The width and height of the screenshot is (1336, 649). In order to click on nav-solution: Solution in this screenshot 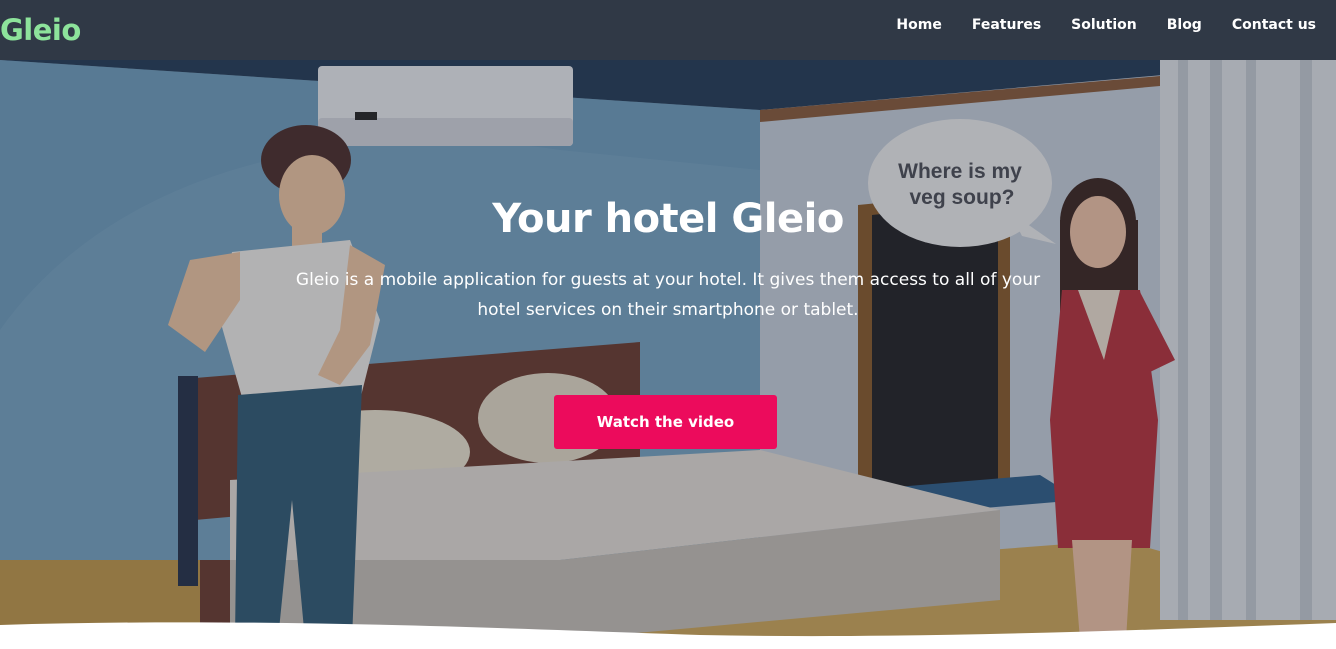, I will do `click(1104, 25)`.